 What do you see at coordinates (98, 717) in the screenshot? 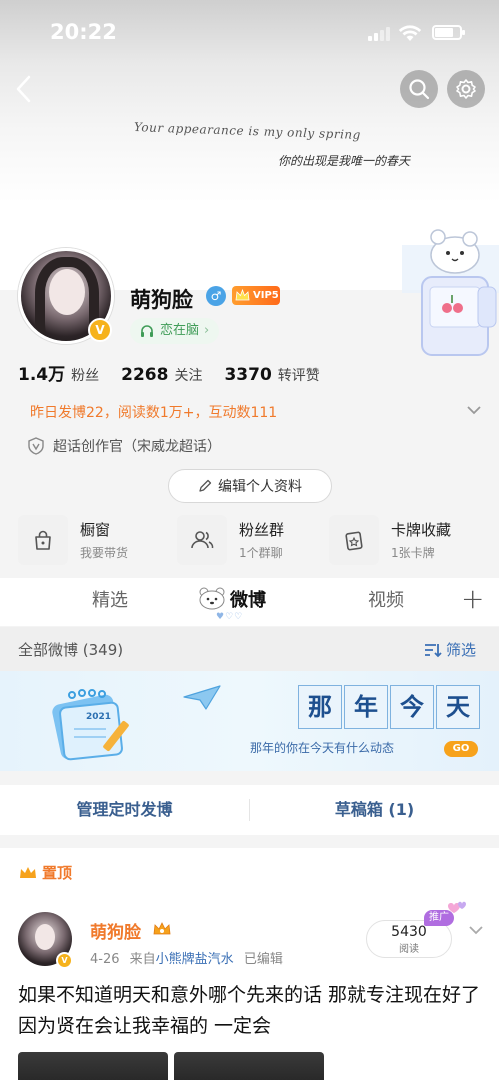
I see `calendar-year: 2021` at bounding box center [98, 717].